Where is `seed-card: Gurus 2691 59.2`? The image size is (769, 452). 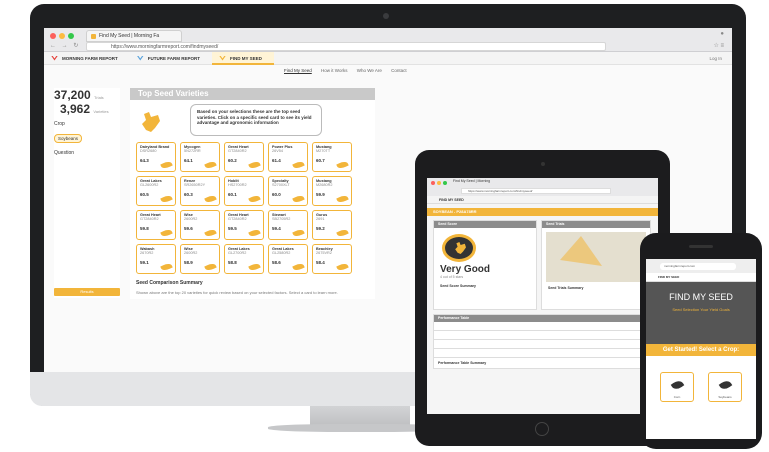 seed-card: Gurus 2691 59.2 is located at coordinates (332, 225).